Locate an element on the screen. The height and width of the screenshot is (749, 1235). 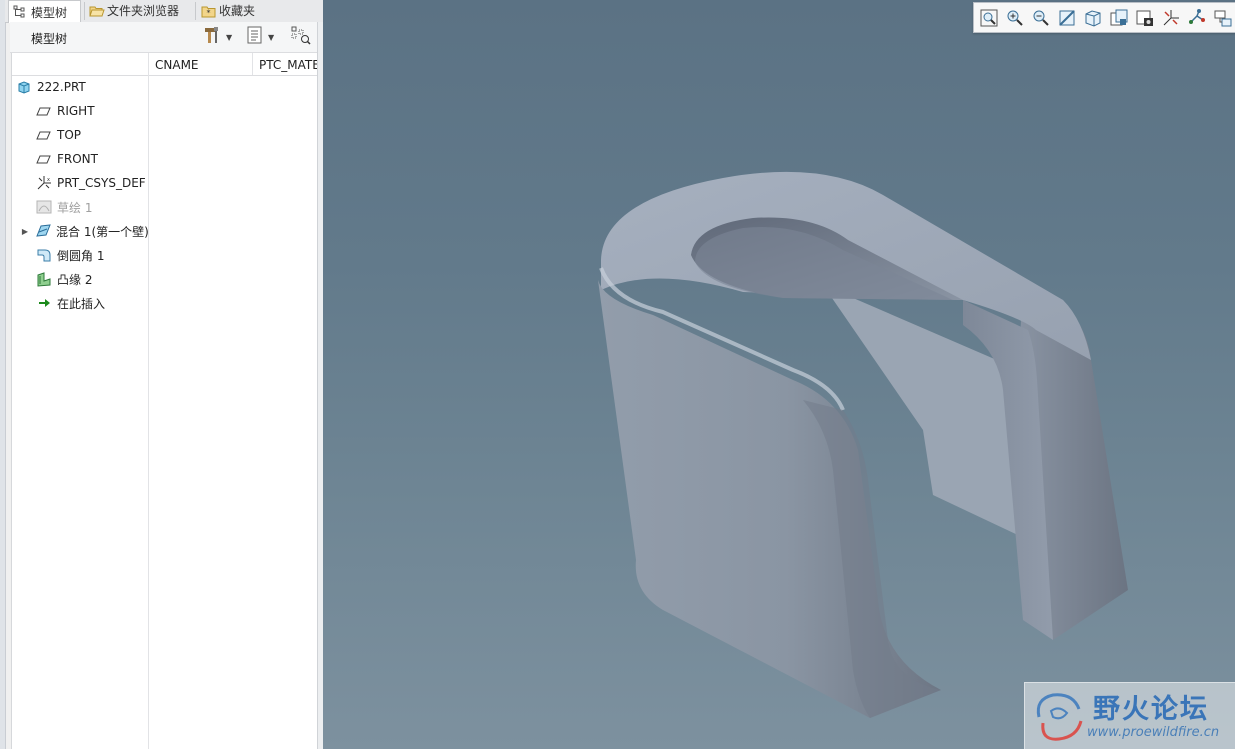
watermark-title: 野火论坛 is located at coordinates (1151, 709).